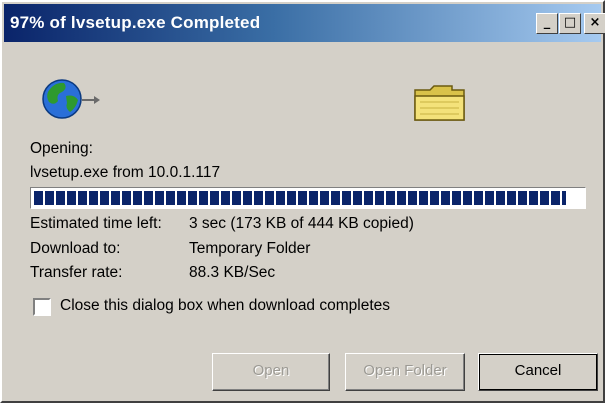 The height and width of the screenshot is (403, 605). I want to click on time-left-label: Estimated time left:, so click(96, 223).